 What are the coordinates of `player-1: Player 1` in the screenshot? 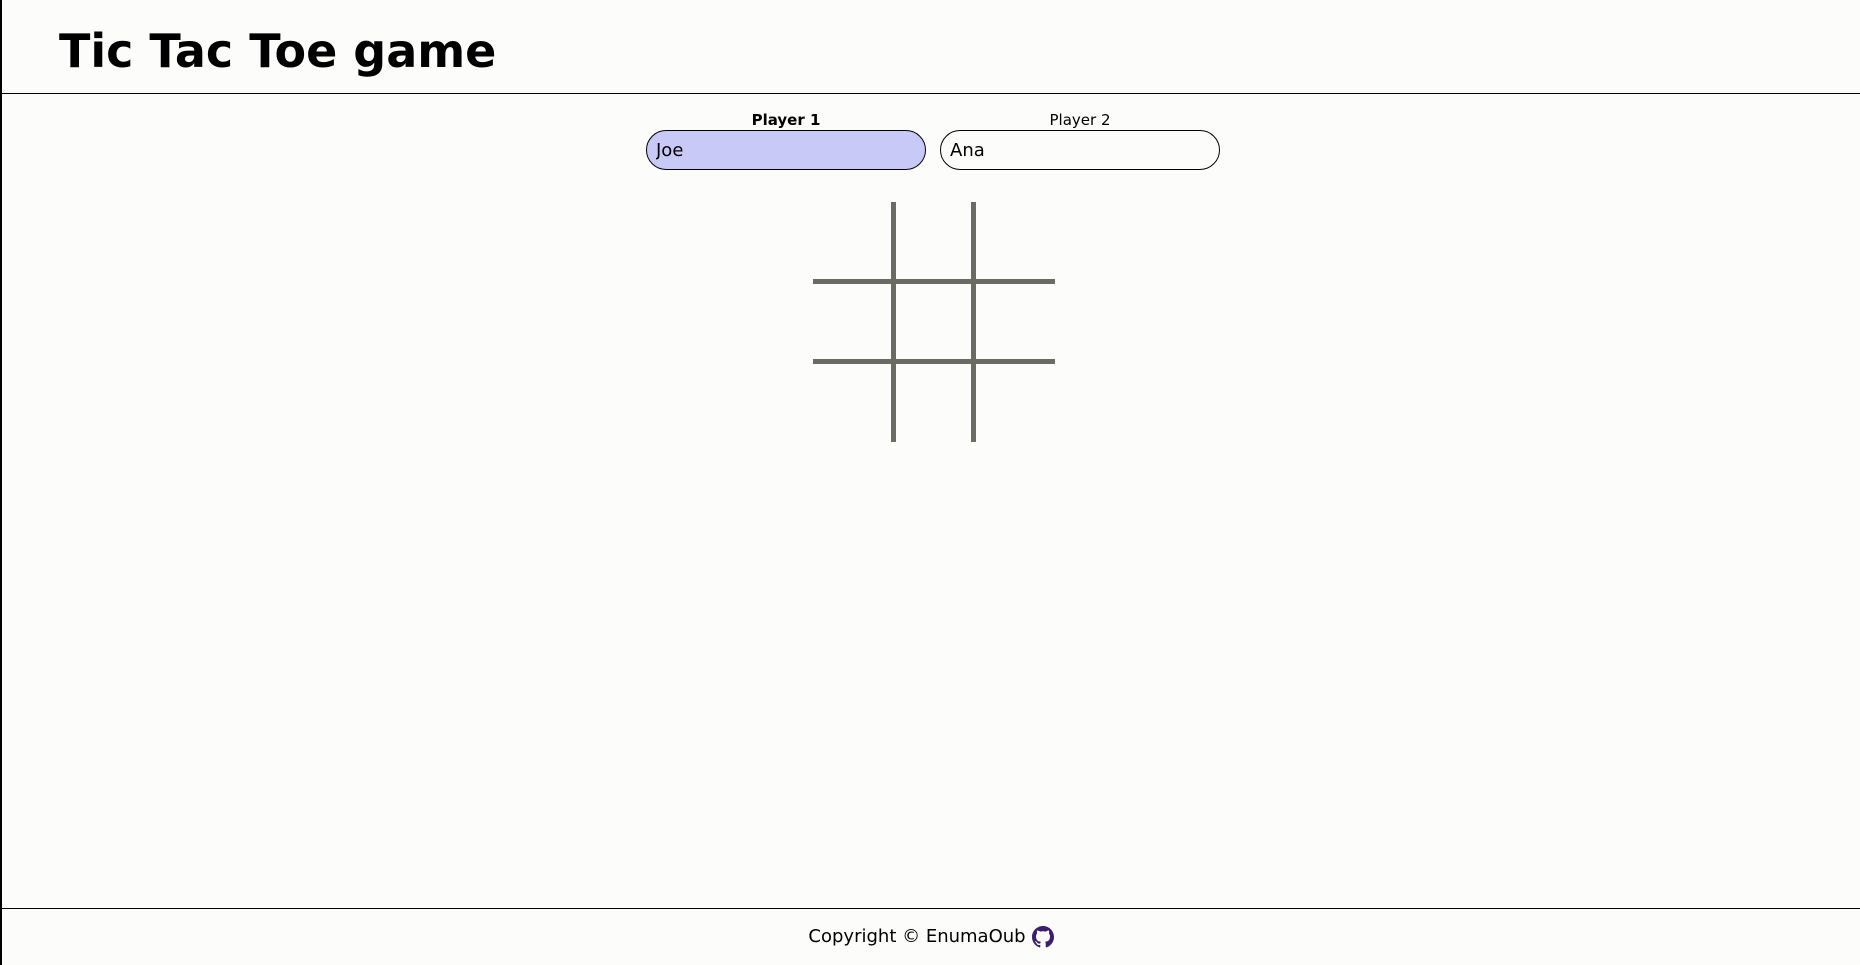 It's located at (786, 140).